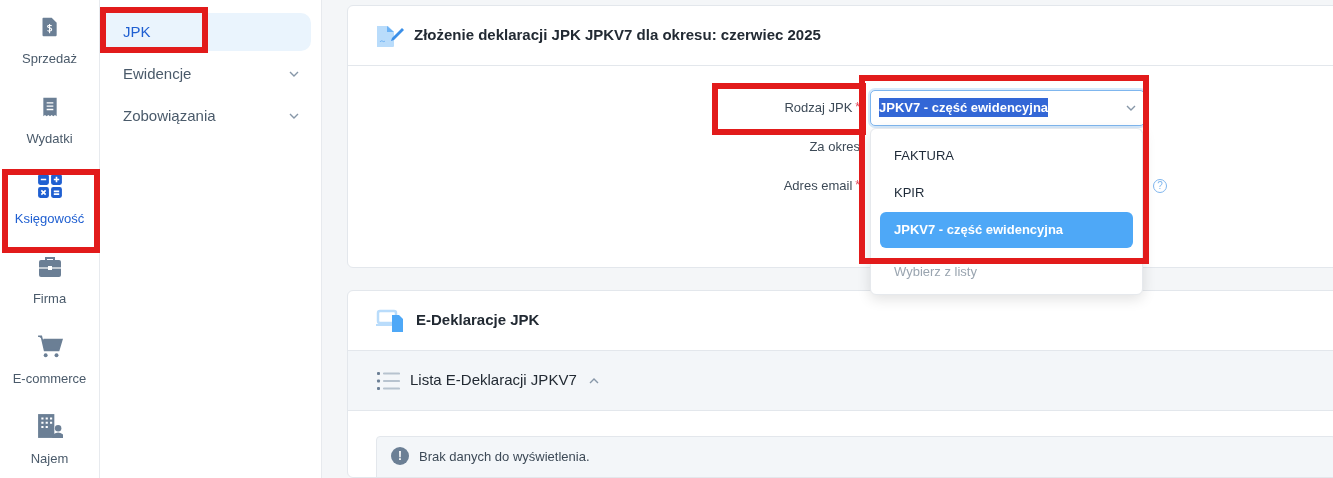 Image resolution: width=1333 pixels, height=478 pixels. What do you see at coordinates (818, 107) in the screenshot?
I see `field-label: Rodzaj JPK` at bounding box center [818, 107].